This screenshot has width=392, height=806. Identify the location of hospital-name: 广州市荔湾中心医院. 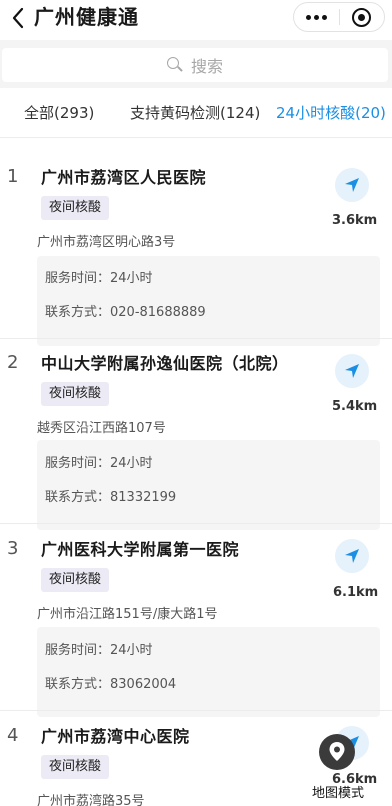
(115, 736).